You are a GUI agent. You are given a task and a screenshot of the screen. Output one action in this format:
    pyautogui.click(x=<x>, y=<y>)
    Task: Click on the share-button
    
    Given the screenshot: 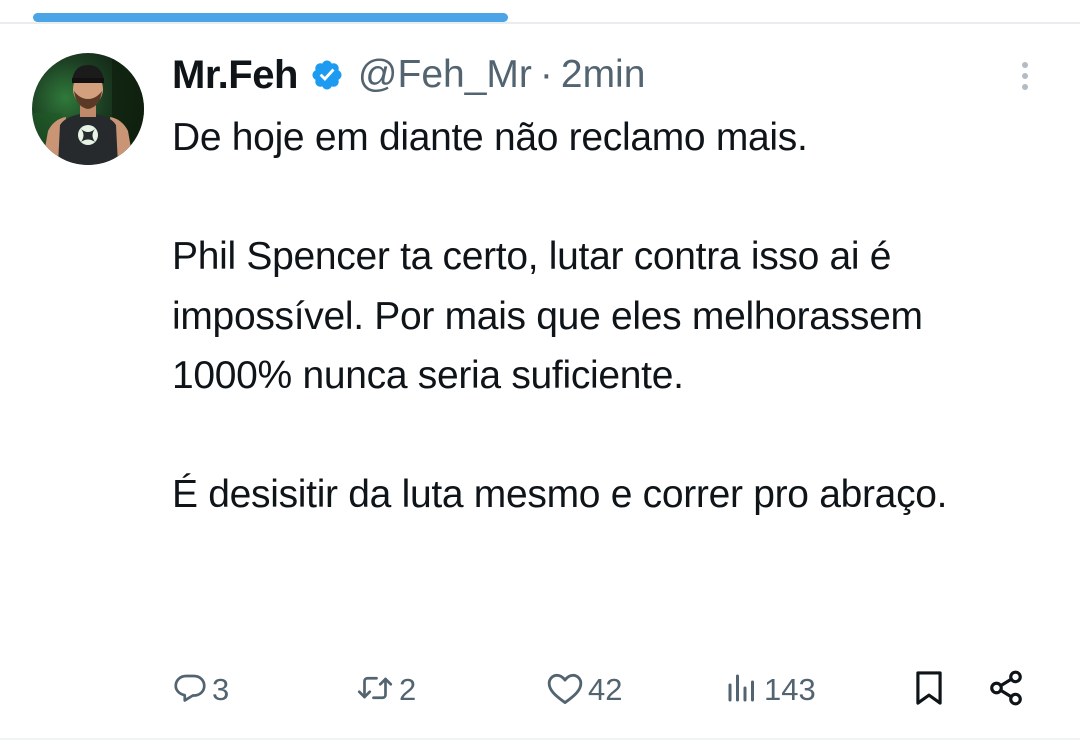 What is the action you would take?
    pyautogui.click(x=1006, y=690)
    